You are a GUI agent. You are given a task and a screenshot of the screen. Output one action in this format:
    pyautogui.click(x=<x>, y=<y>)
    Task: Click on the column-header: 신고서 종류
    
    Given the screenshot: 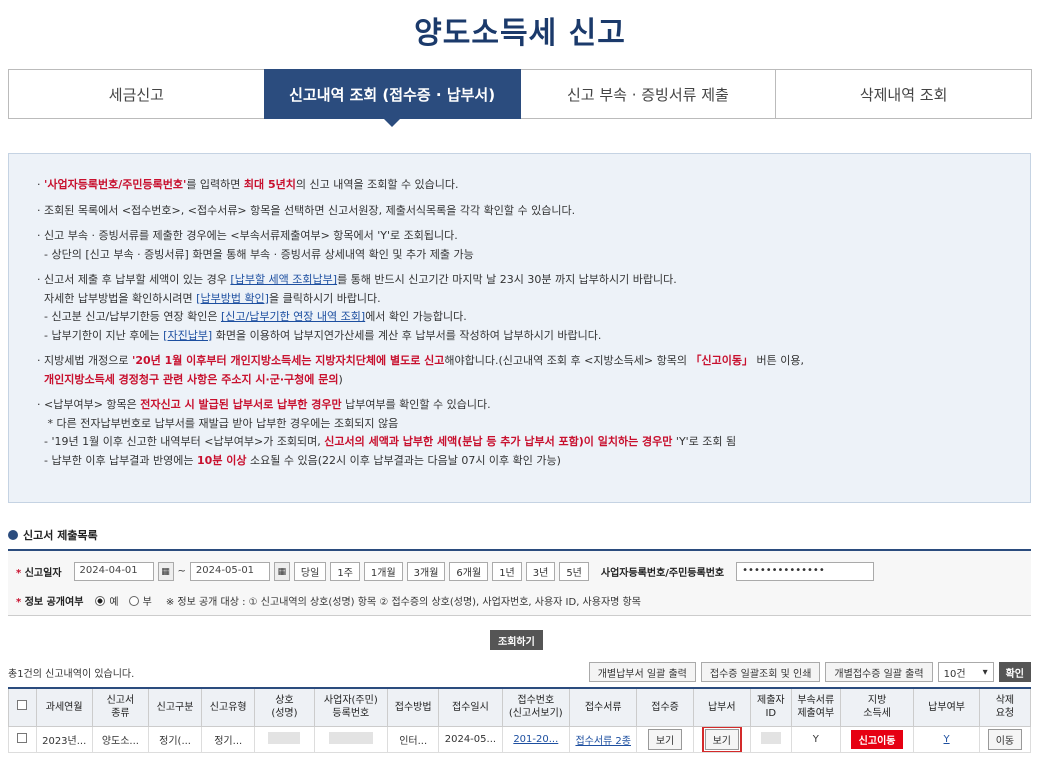 What is the action you would take?
    pyautogui.click(x=120, y=707)
    